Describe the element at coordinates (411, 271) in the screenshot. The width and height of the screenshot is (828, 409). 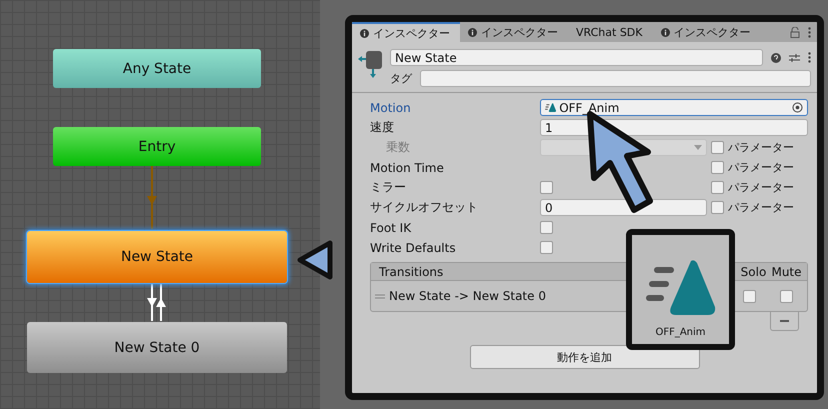
I see `list-title: Transitions` at that location.